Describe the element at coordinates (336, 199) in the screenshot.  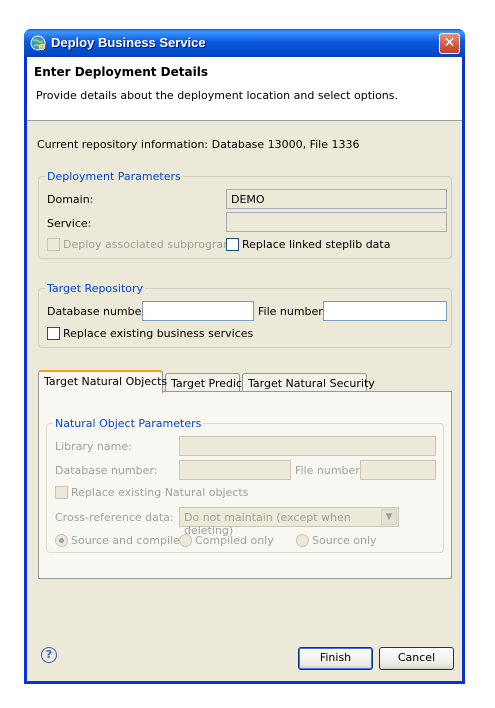
I see `domain-field` at that location.